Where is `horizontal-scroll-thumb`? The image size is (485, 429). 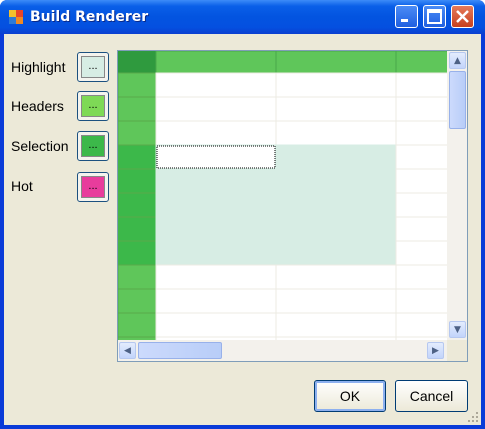
horizontal-scroll-thumb is located at coordinates (180, 350).